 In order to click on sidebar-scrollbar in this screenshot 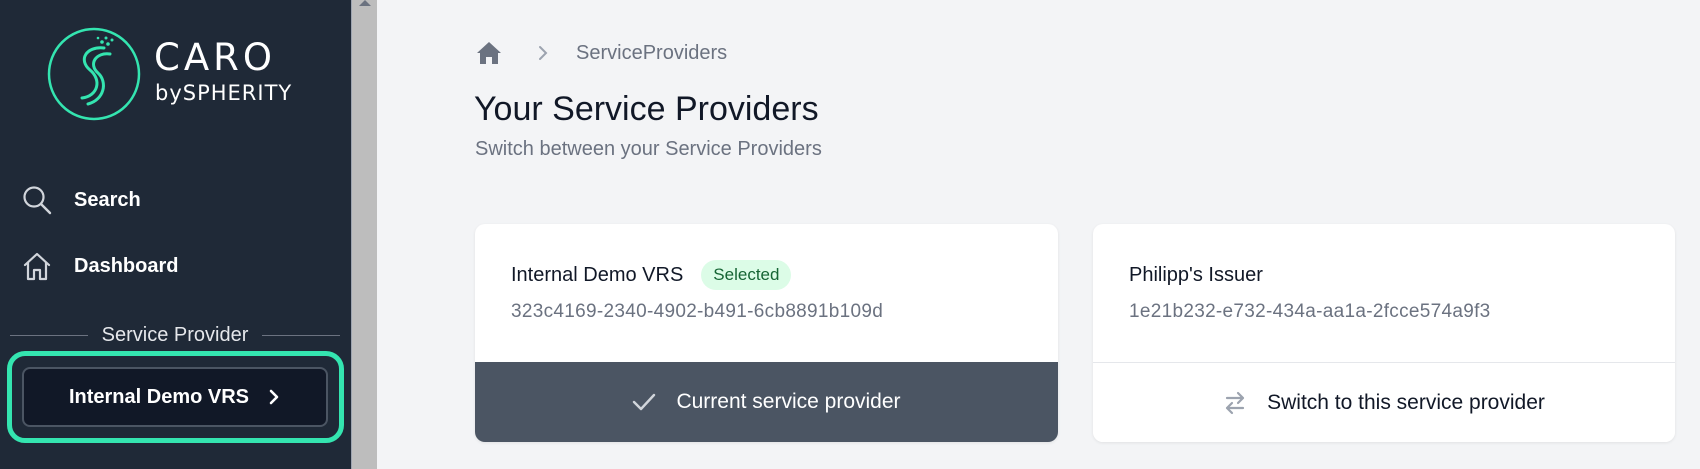, I will do `click(364, 234)`.